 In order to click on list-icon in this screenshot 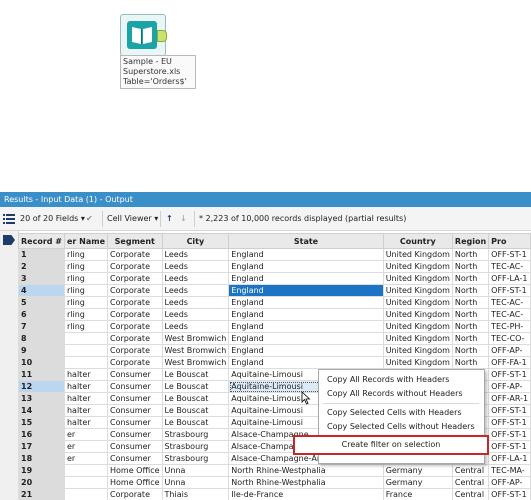, I will do `click(9, 219)`.